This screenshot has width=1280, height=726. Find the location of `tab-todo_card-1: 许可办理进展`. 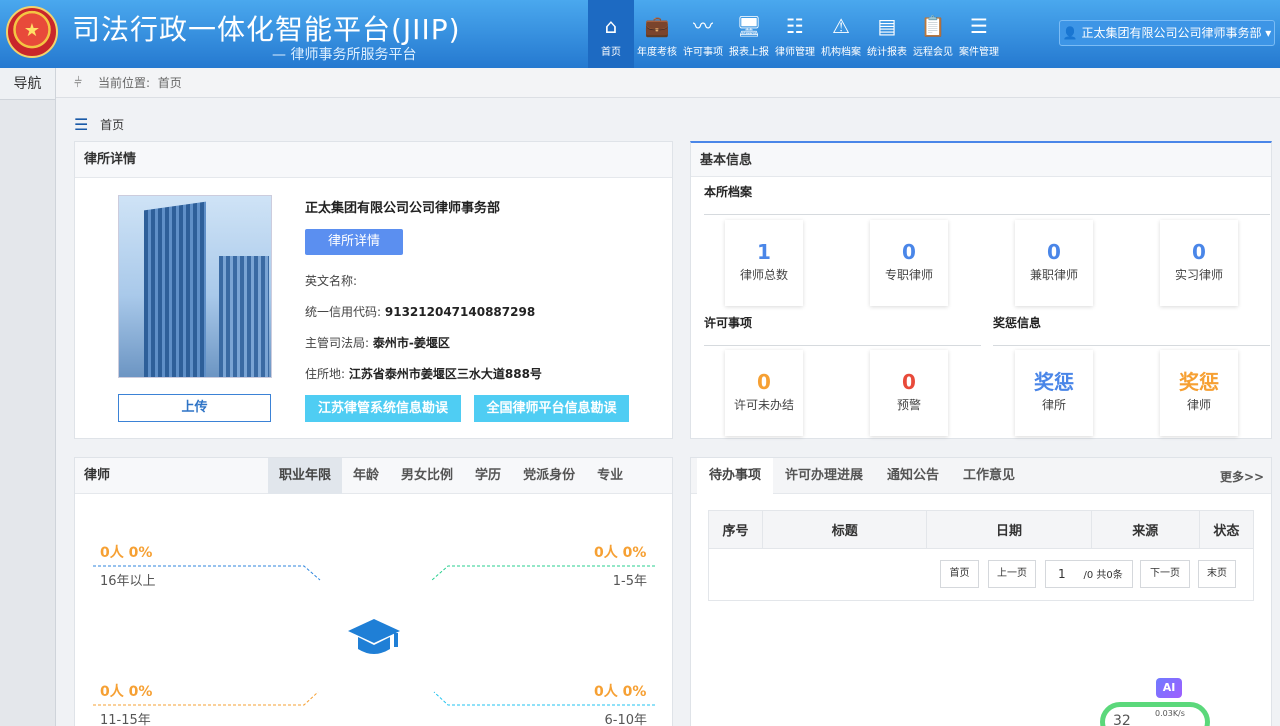

tab-todo_card-1: 许可办理进展 is located at coordinates (824, 476).